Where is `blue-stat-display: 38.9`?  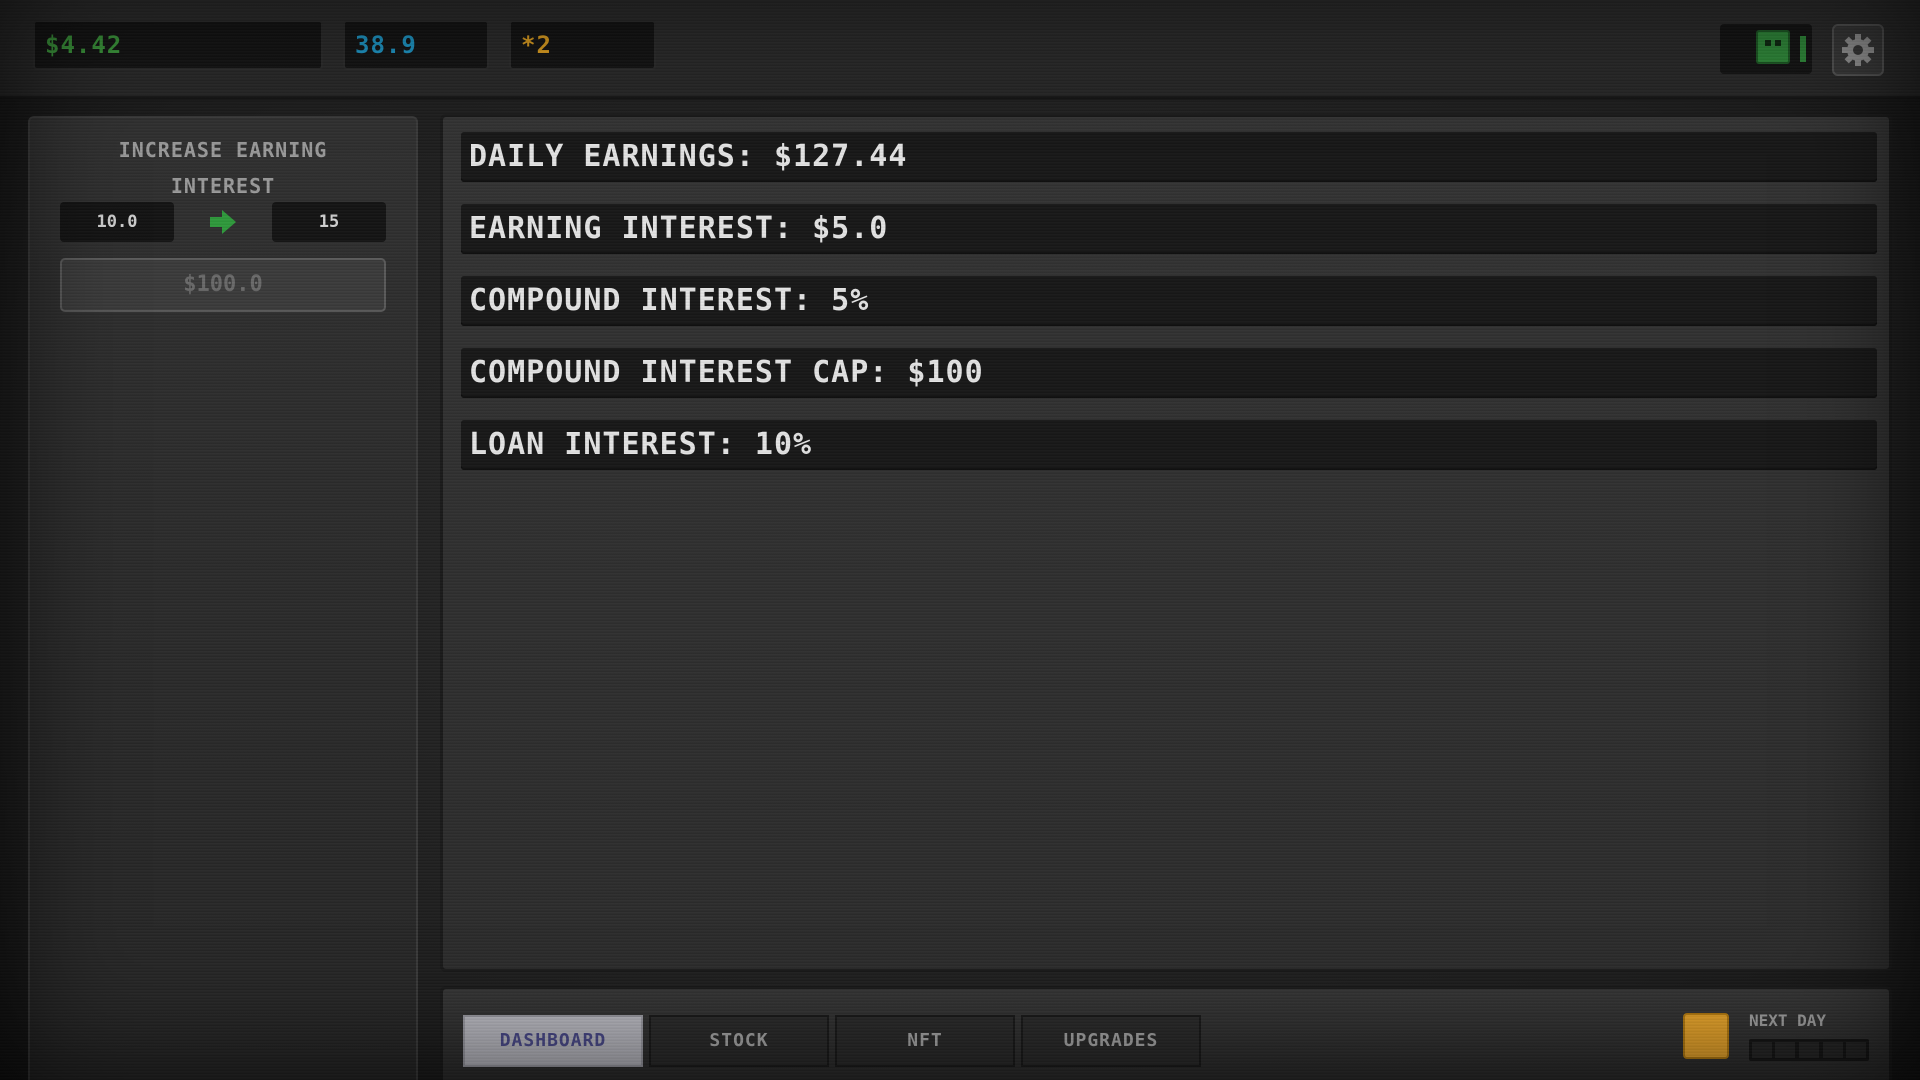 blue-stat-display: 38.9 is located at coordinates (416, 45).